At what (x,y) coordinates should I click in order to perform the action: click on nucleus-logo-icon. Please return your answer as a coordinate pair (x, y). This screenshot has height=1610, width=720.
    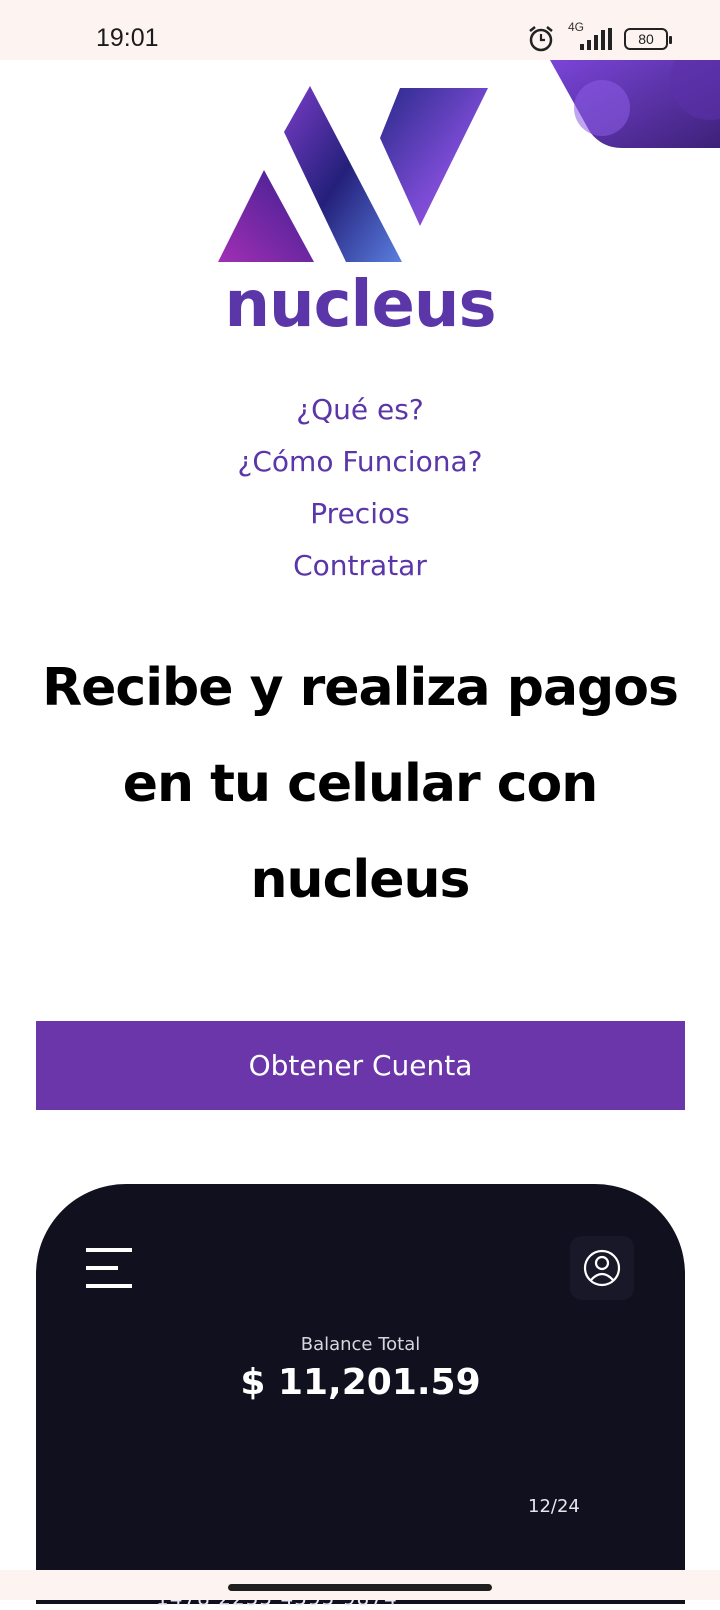
    Looking at the image, I should click on (353, 174).